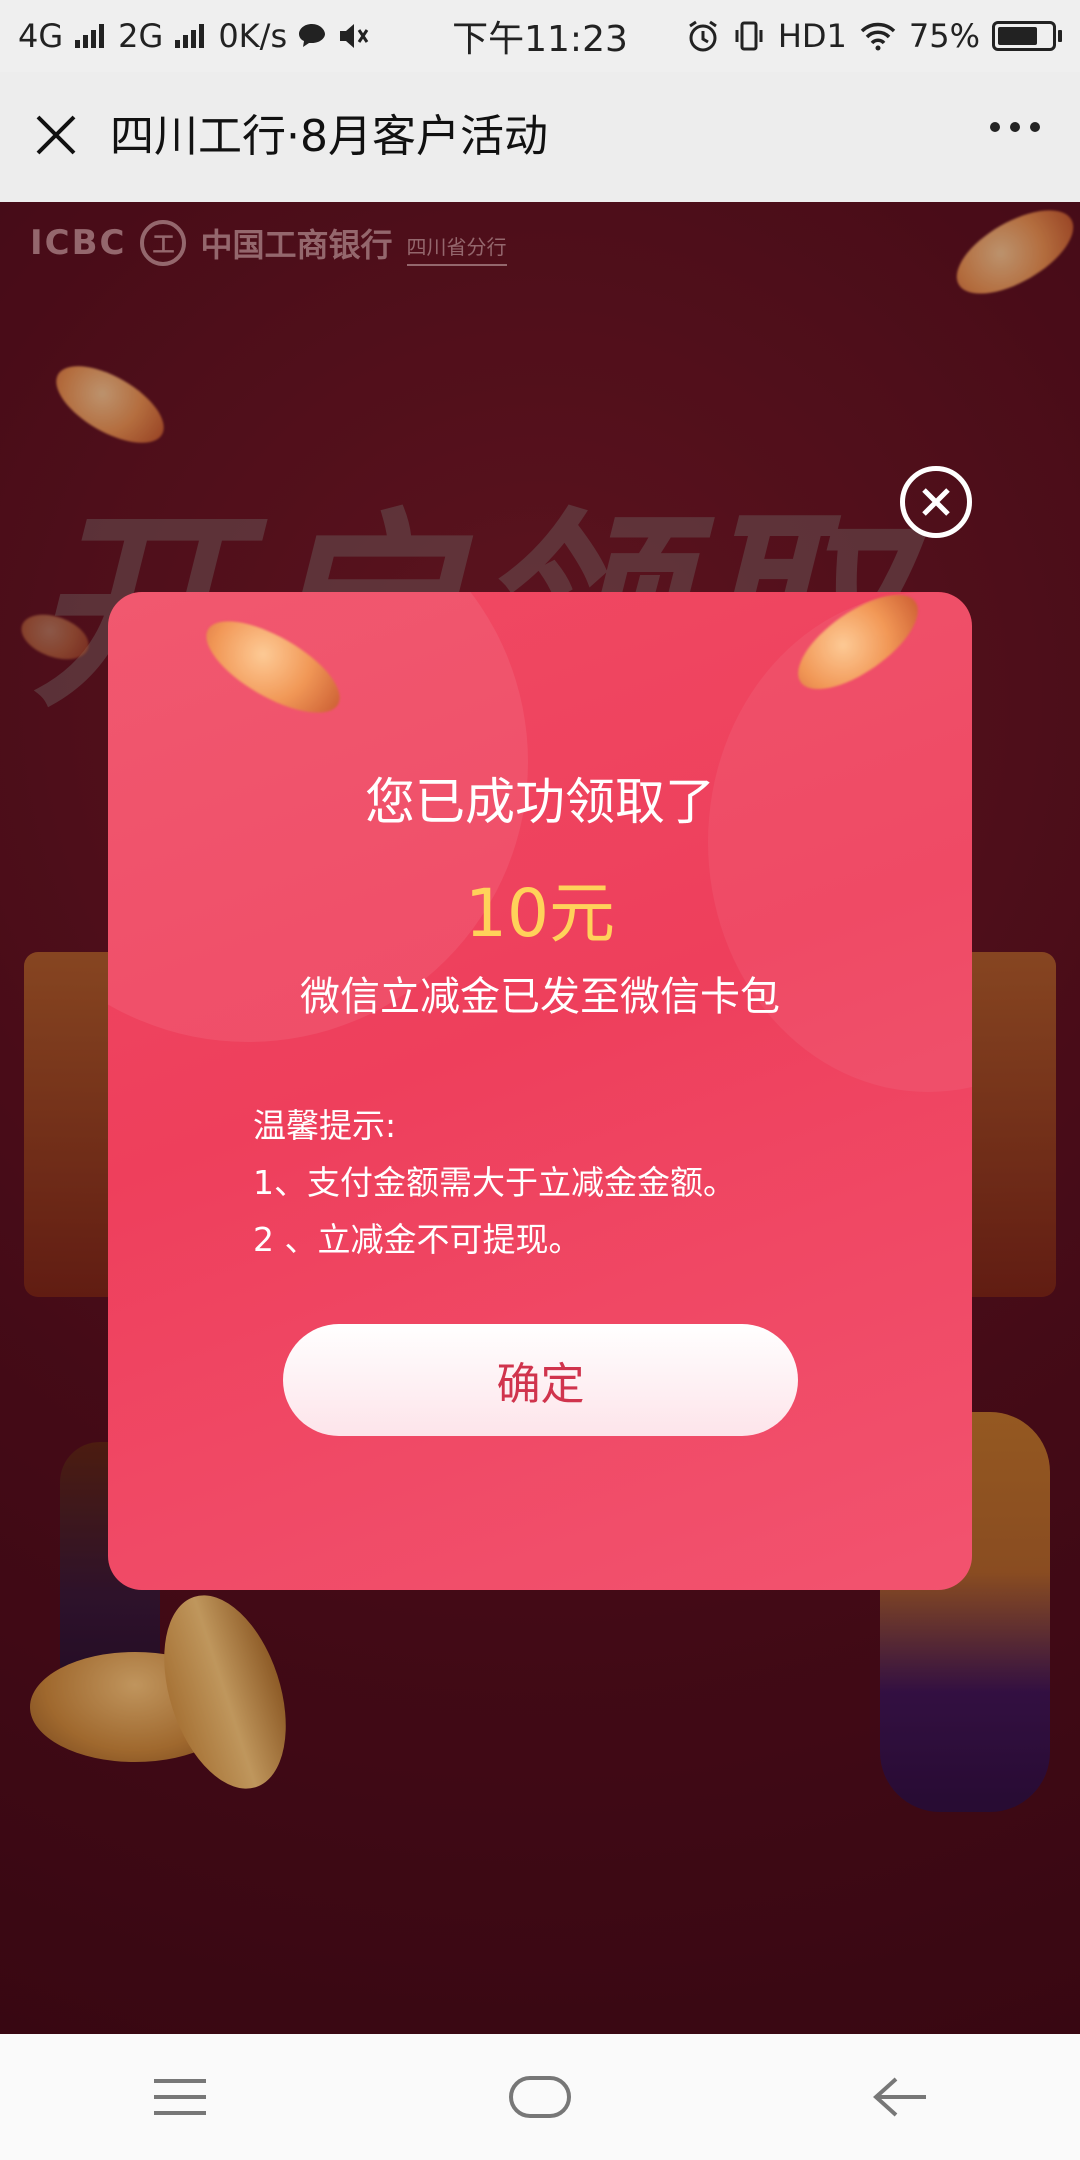  I want to click on chat-bubble-icon, so click(312, 35).